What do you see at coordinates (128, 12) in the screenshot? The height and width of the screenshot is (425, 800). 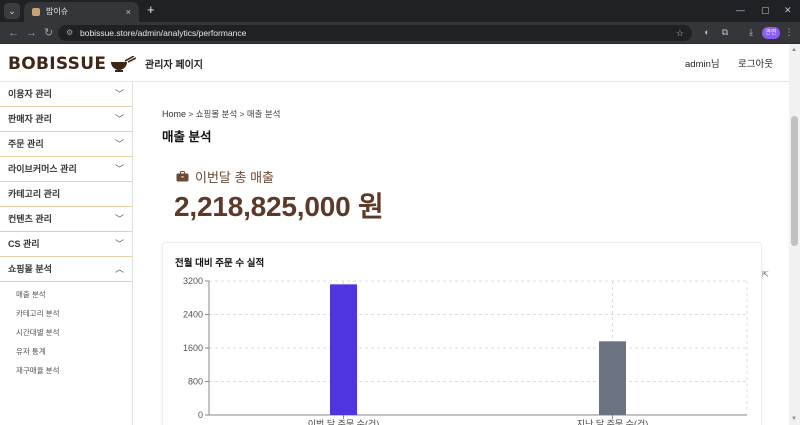 I see `tab-close-icon: ×` at bounding box center [128, 12].